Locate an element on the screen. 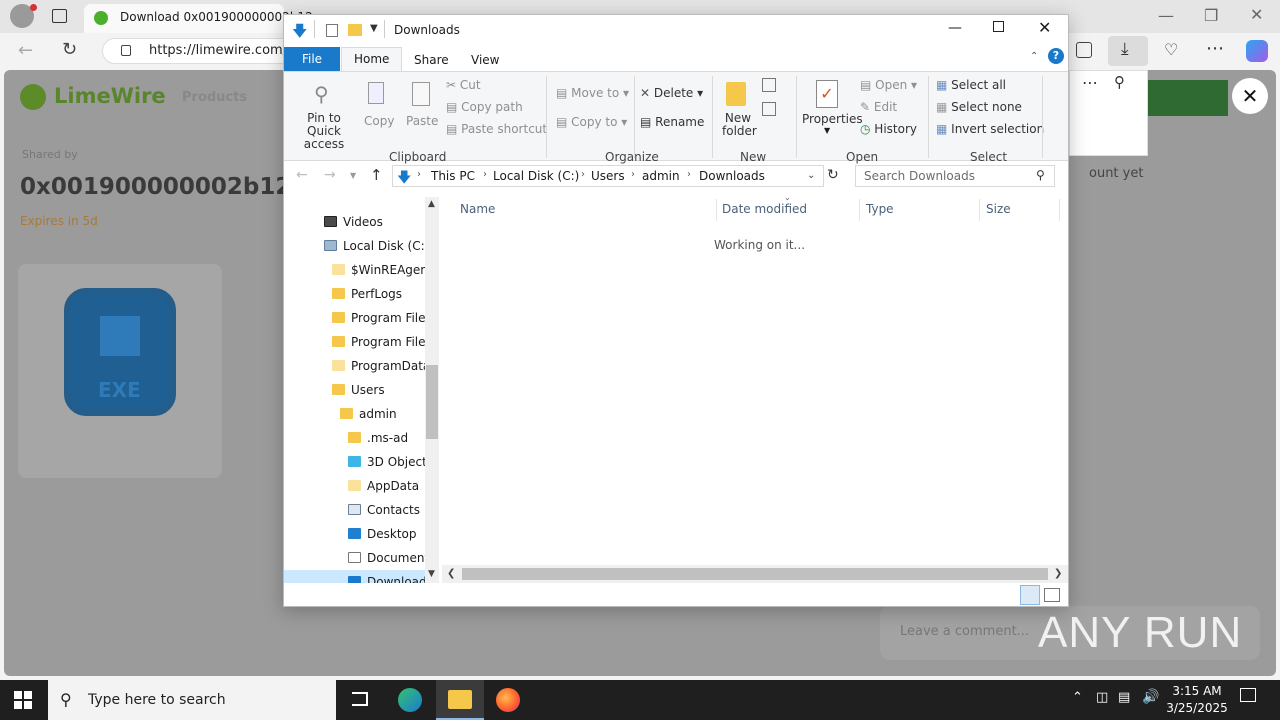  maximize-button is located at coordinates (998, 26).